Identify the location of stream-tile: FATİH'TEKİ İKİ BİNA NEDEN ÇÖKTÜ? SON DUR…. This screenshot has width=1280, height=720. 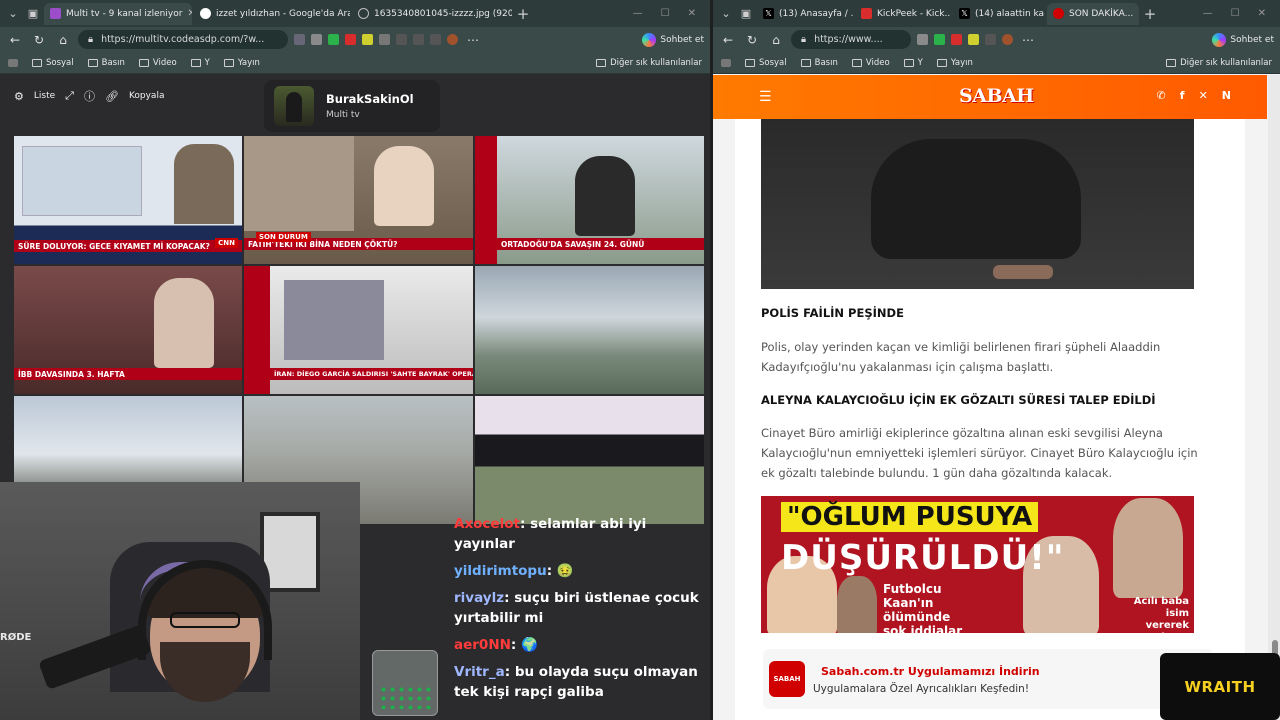
(358, 200).